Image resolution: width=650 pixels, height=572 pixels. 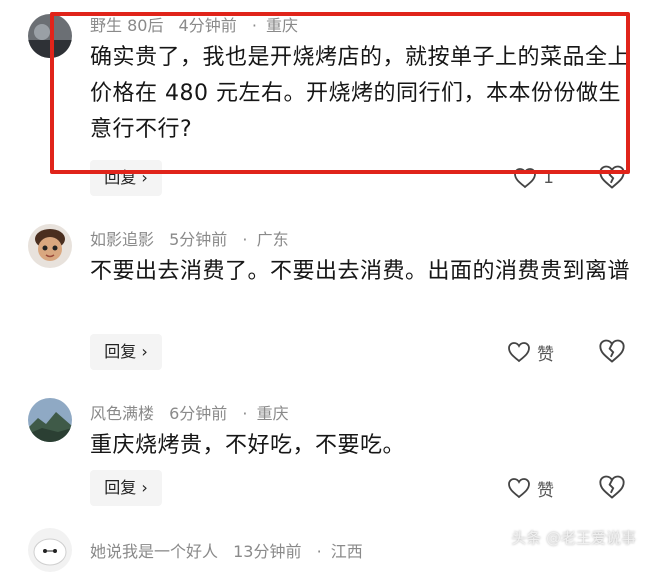 What do you see at coordinates (267, 551) in the screenshot?
I see `timestamp: 13分钟前` at bounding box center [267, 551].